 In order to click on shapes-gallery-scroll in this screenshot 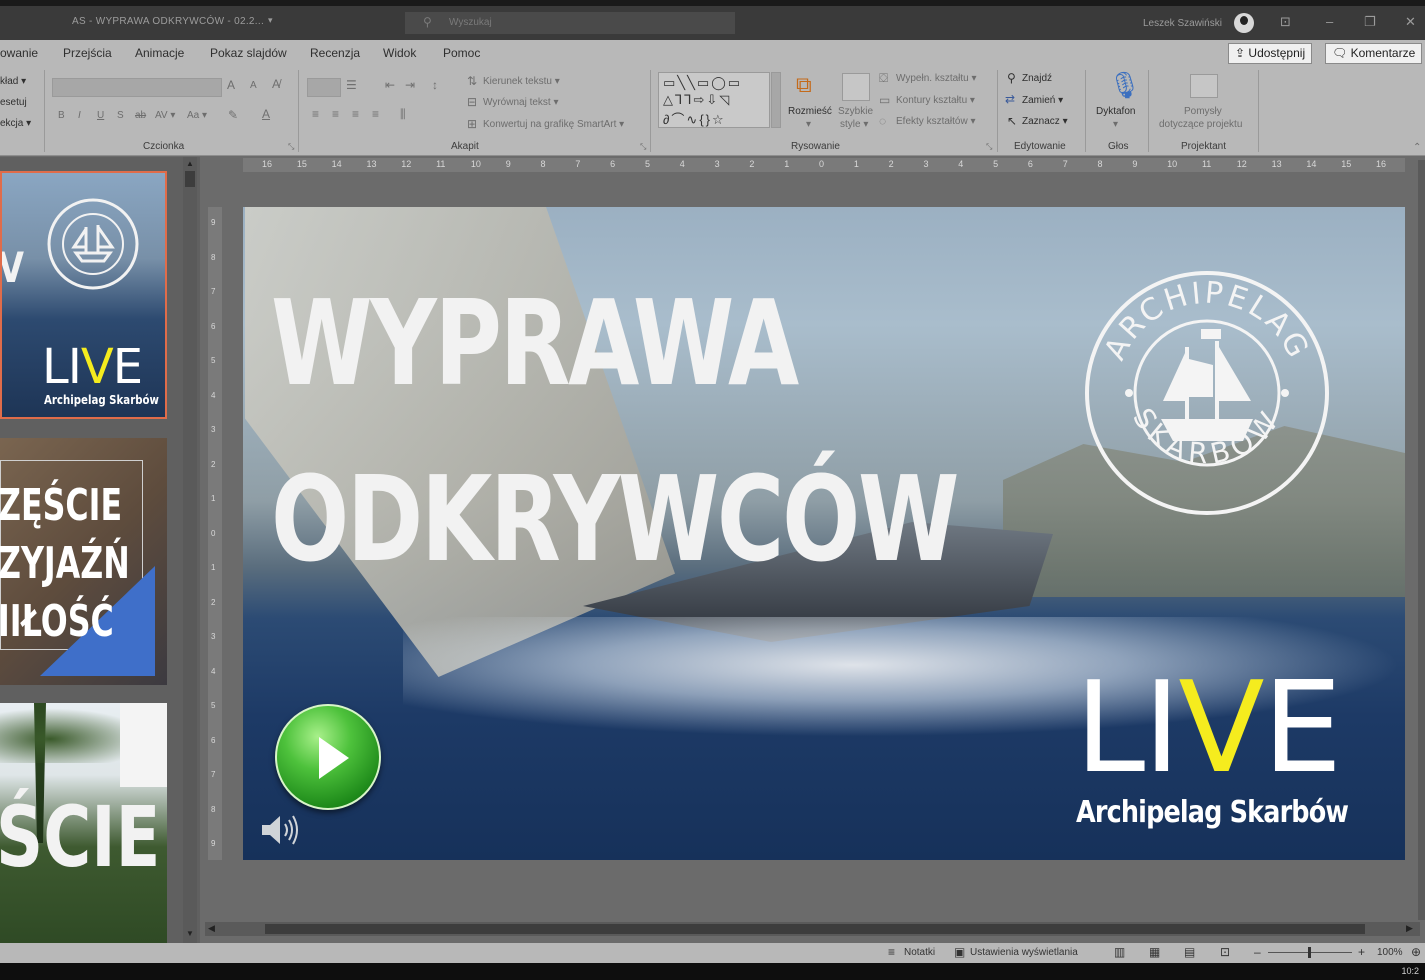, I will do `click(776, 100)`.